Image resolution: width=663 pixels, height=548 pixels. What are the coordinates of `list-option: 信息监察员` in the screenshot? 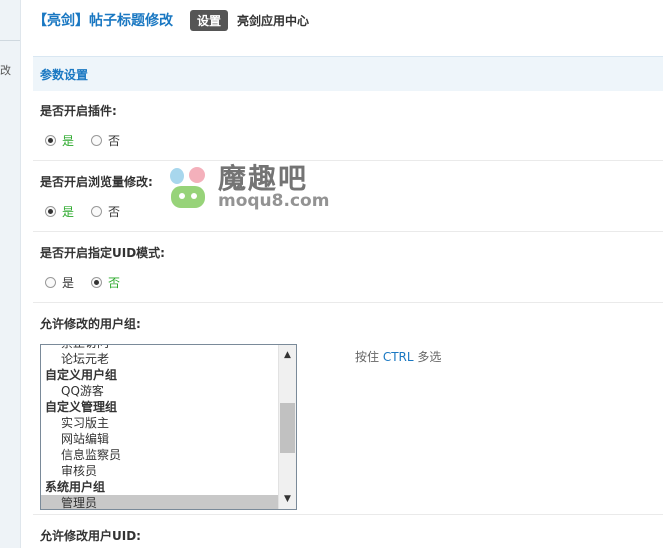 It's located at (160, 455).